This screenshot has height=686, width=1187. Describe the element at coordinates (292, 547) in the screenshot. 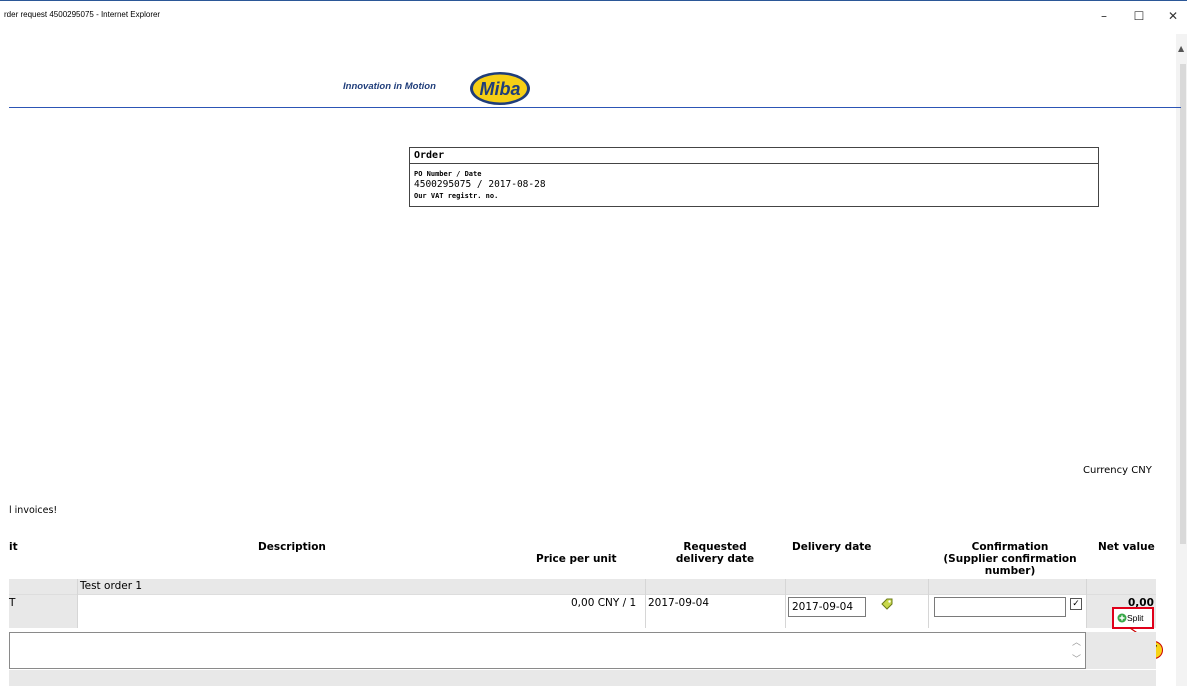

I see `col-header-description: Description` at that location.